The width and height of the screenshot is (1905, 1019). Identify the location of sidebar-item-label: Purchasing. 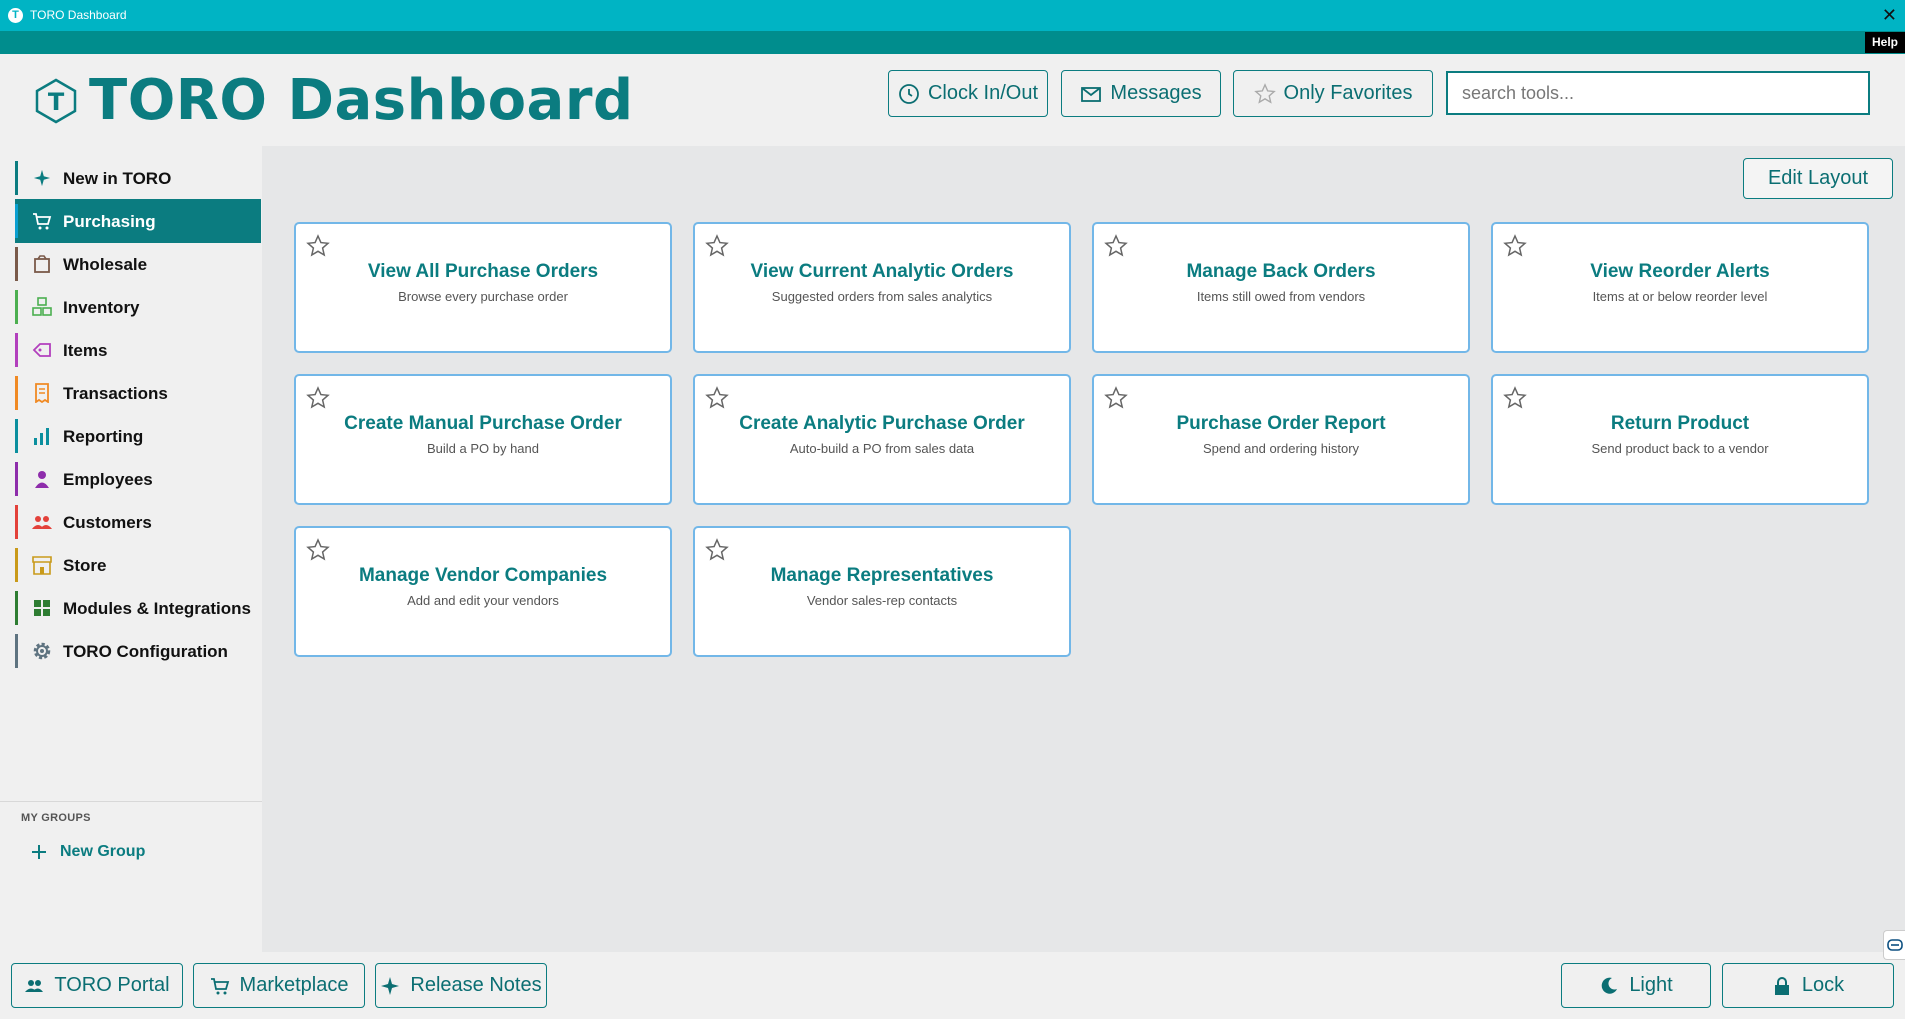
(109, 221).